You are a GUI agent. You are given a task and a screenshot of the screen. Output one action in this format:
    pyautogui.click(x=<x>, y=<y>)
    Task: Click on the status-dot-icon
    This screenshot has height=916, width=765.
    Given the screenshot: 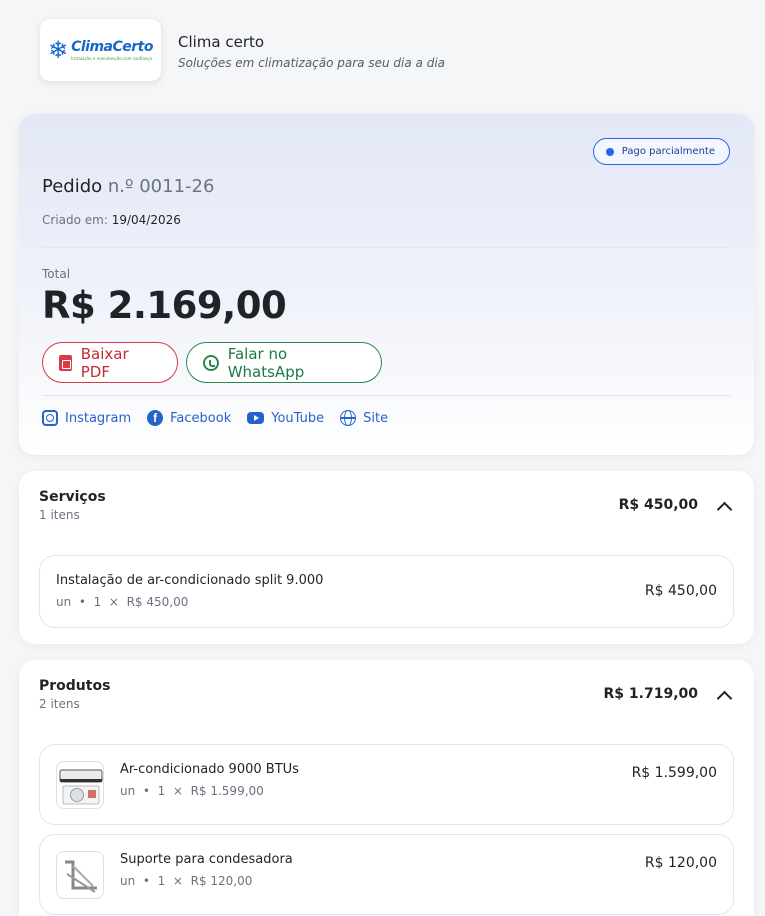 What is the action you would take?
    pyautogui.click(x=609, y=151)
    